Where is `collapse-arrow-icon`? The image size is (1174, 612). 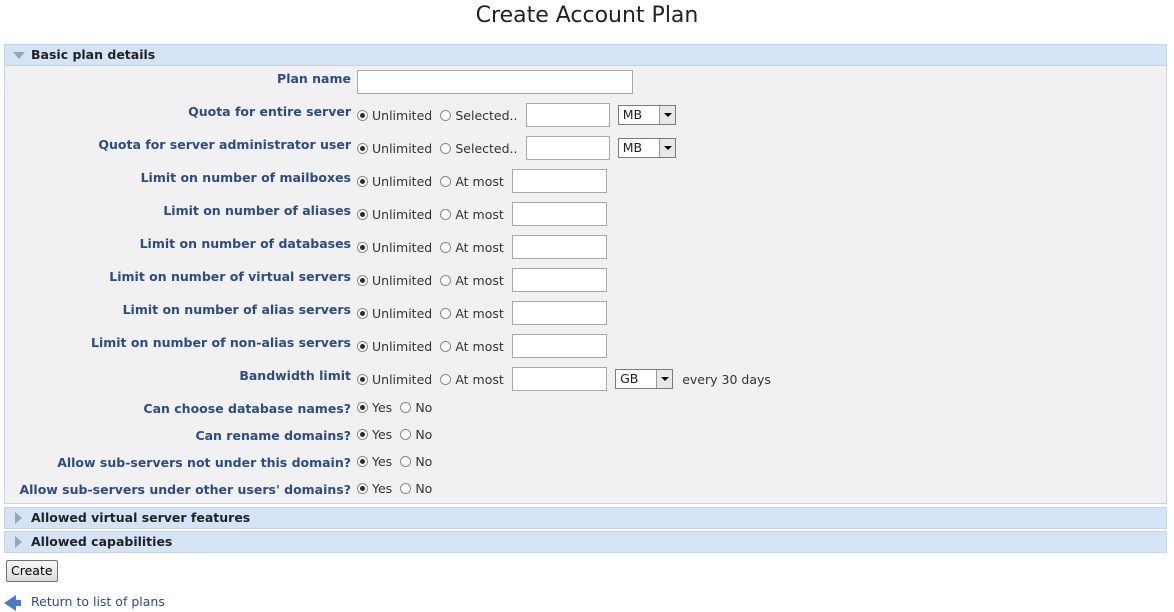 collapse-arrow-icon is located at coordinates (19, 55).